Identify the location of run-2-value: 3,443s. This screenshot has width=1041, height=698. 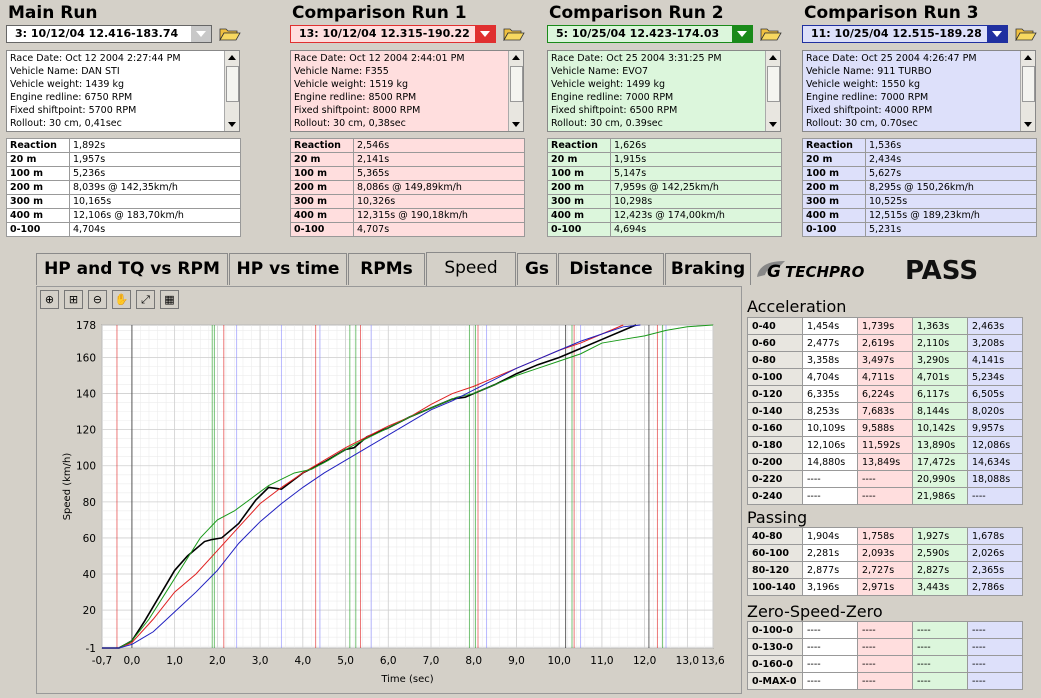
(940, 587).